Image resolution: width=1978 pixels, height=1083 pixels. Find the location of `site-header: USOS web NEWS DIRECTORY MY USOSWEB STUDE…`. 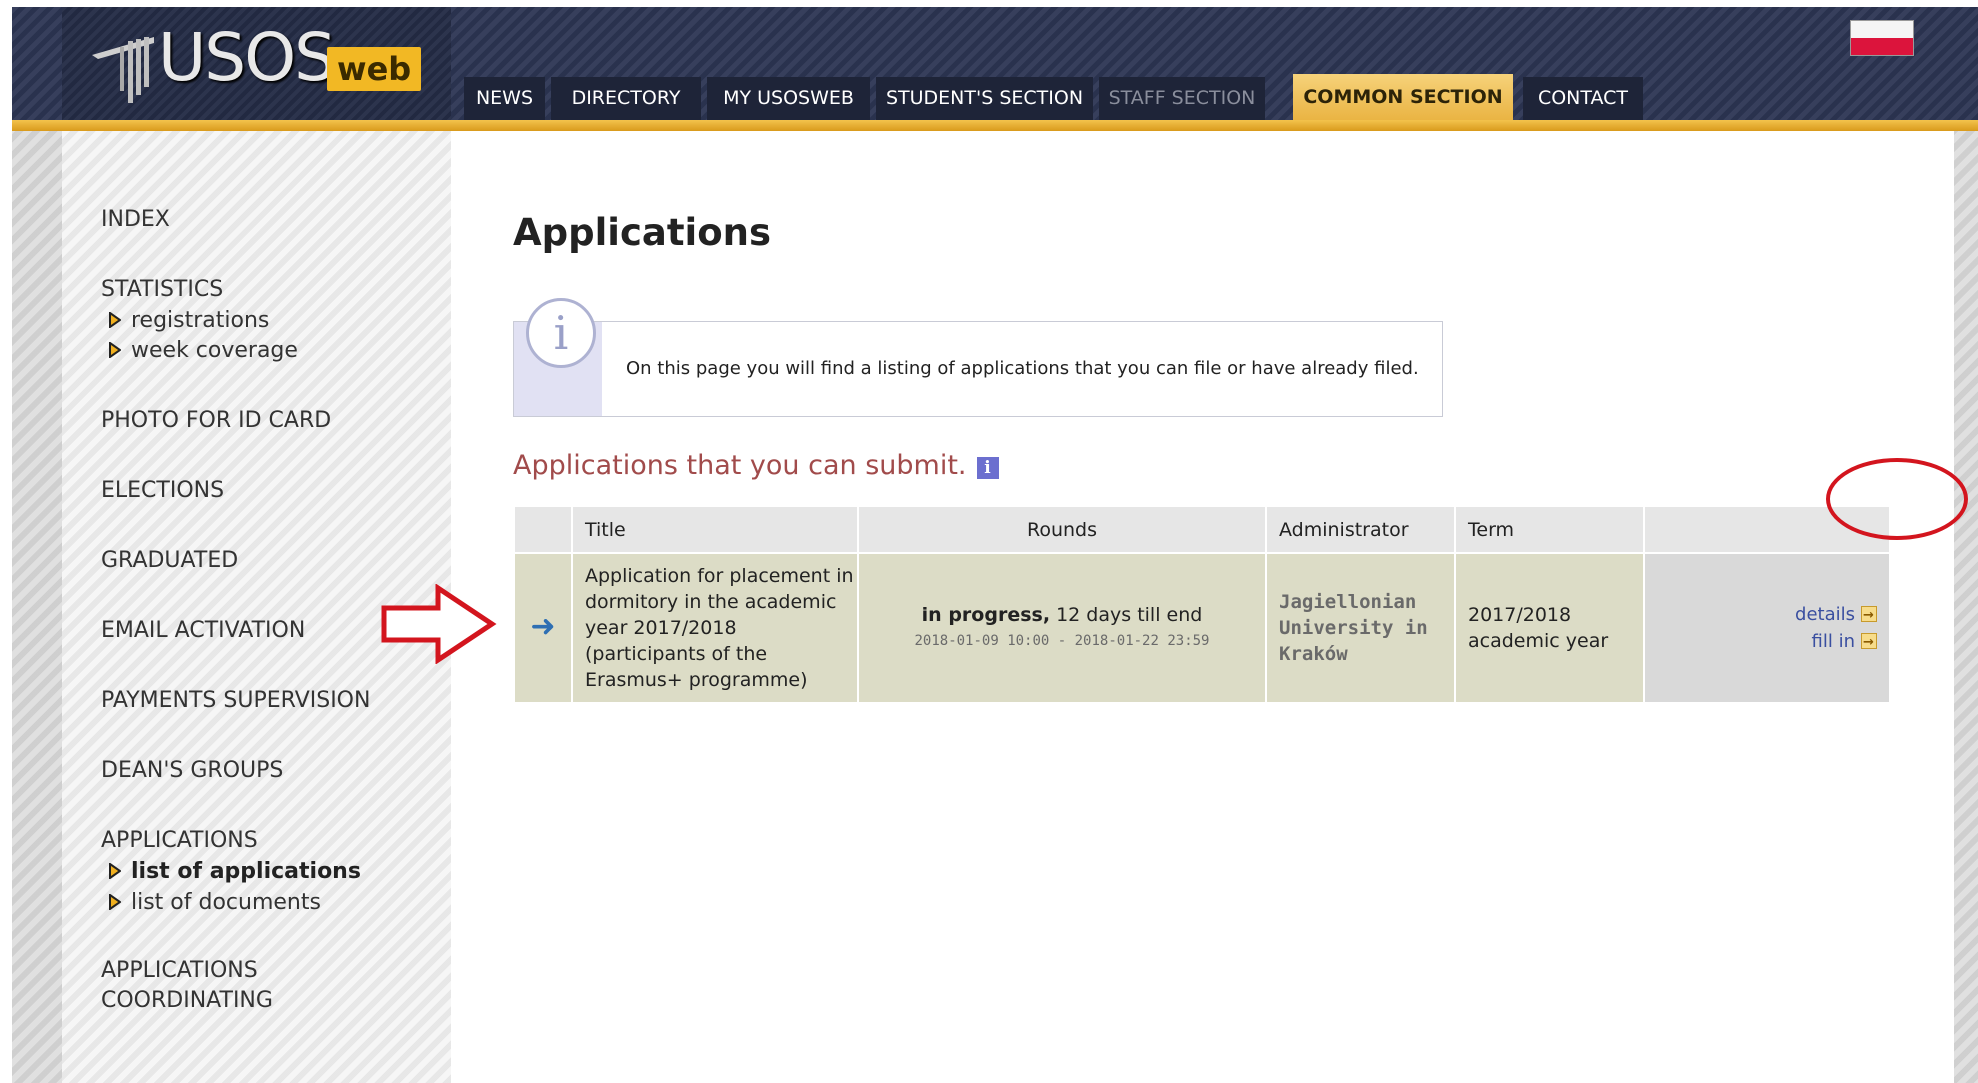

site-header: USOS web NEWS DIRECTORY MY USOSWEB STUDE… is located at coordinates (995, 63).